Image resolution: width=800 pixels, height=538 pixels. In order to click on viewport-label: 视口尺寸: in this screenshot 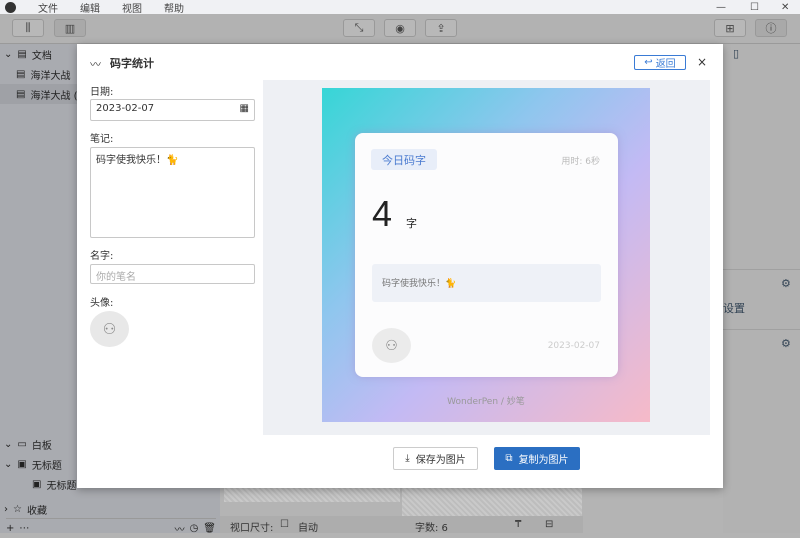, I will do `click(252, 528)`.